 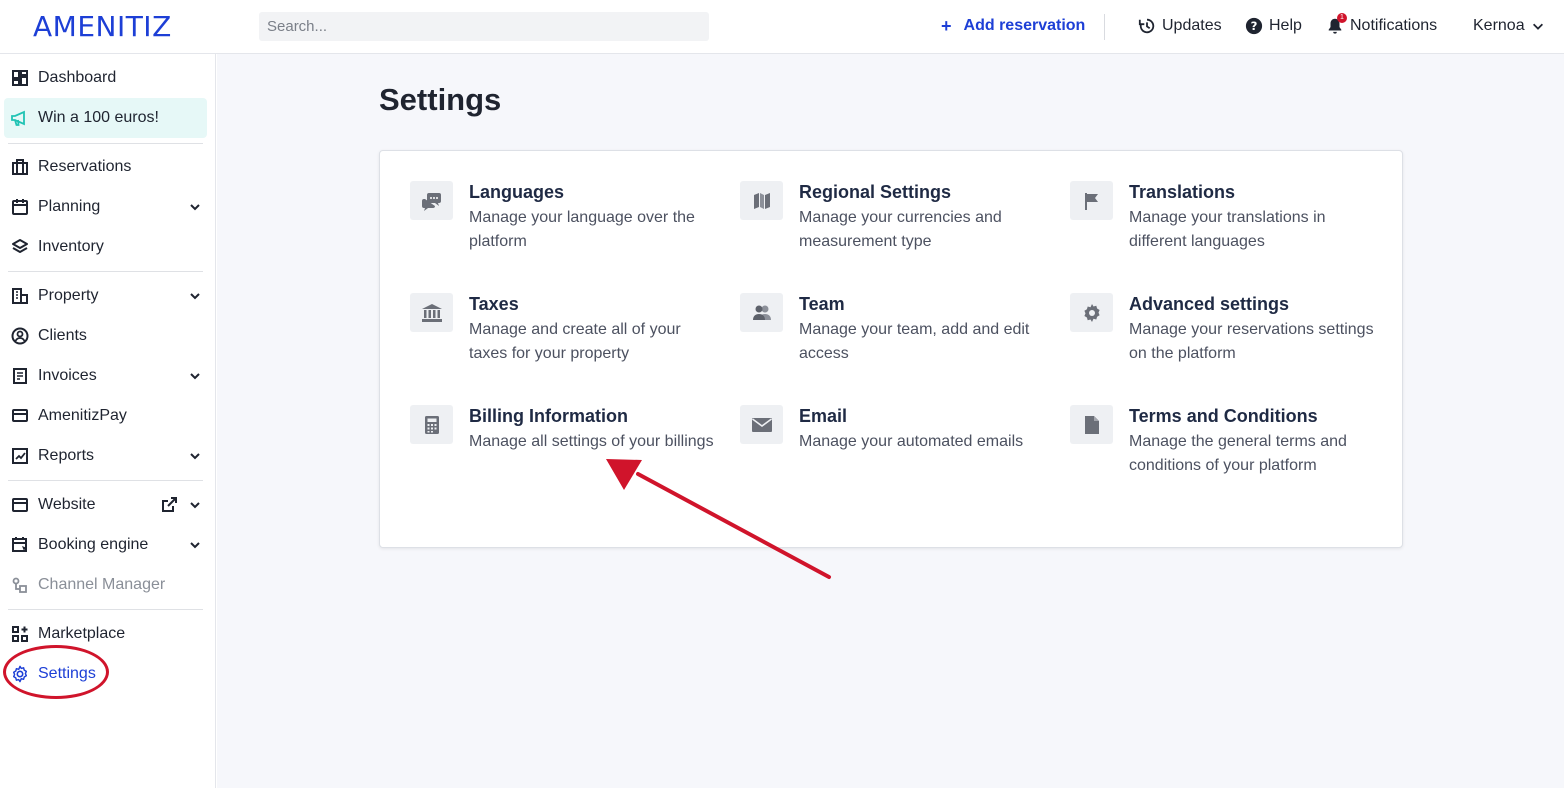 What do you see at coordinates (1499, 25) in the screenshot?
I see `user-name: Kernoa` at bounding box center [1499, 25].